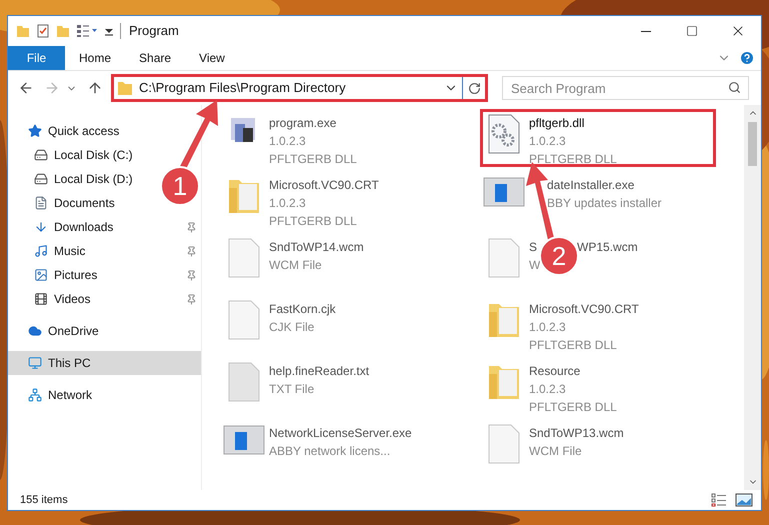 Image resolution: width=769 pixels, height=525 pixels. I want to click on nav-item: Downloads, so click(104, 227).